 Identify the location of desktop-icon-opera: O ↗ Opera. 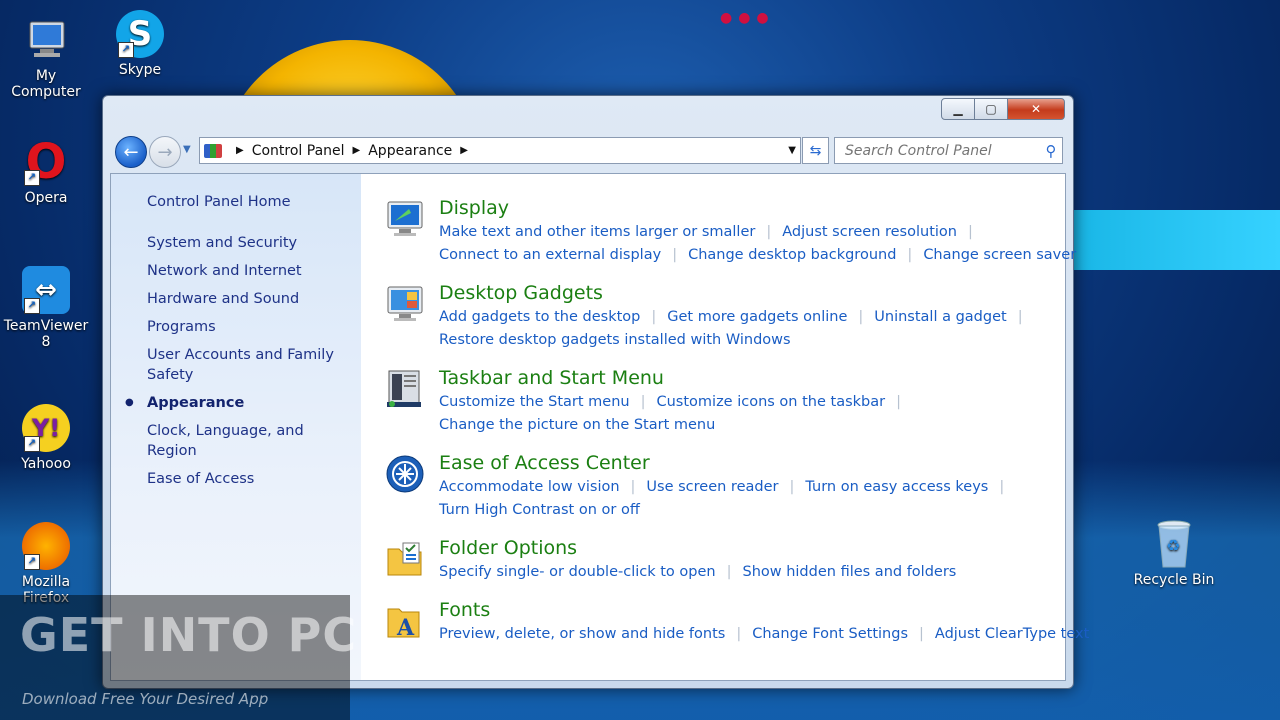
(46, 170).